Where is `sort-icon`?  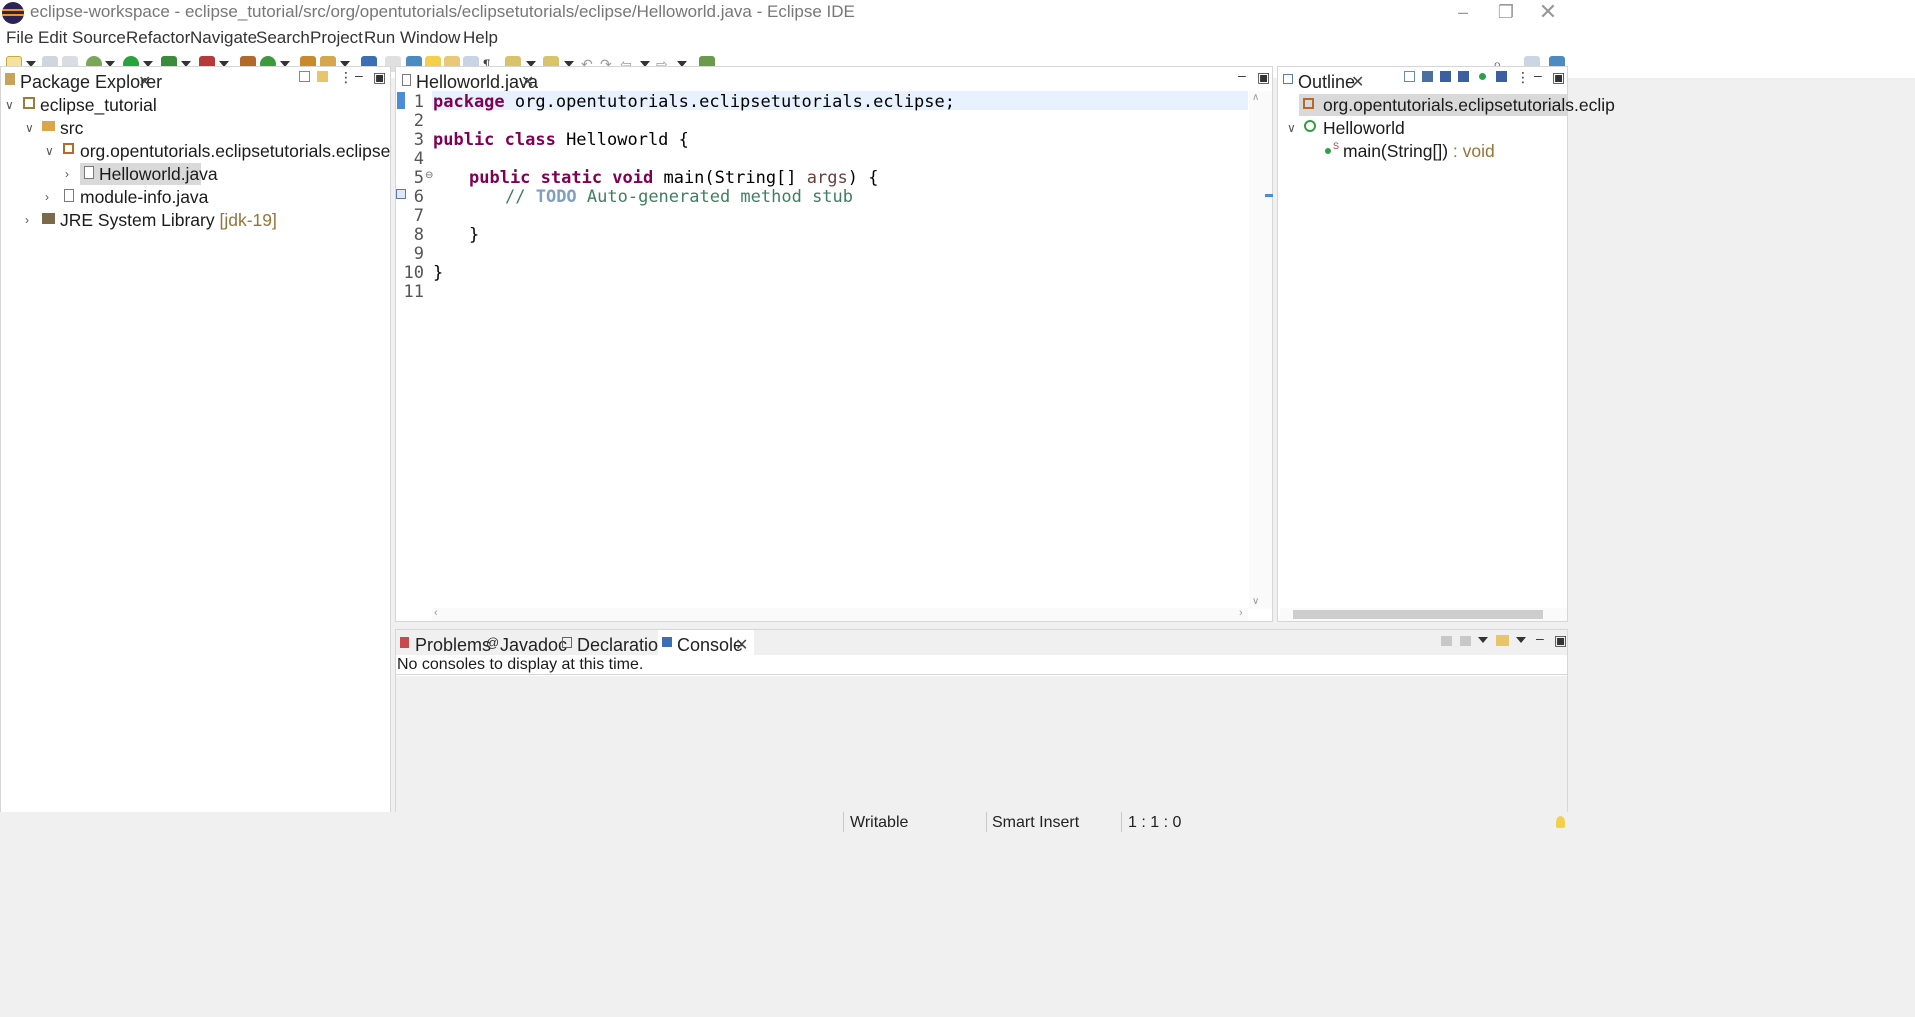
sort-icon is located at coordinates (1427, 76).